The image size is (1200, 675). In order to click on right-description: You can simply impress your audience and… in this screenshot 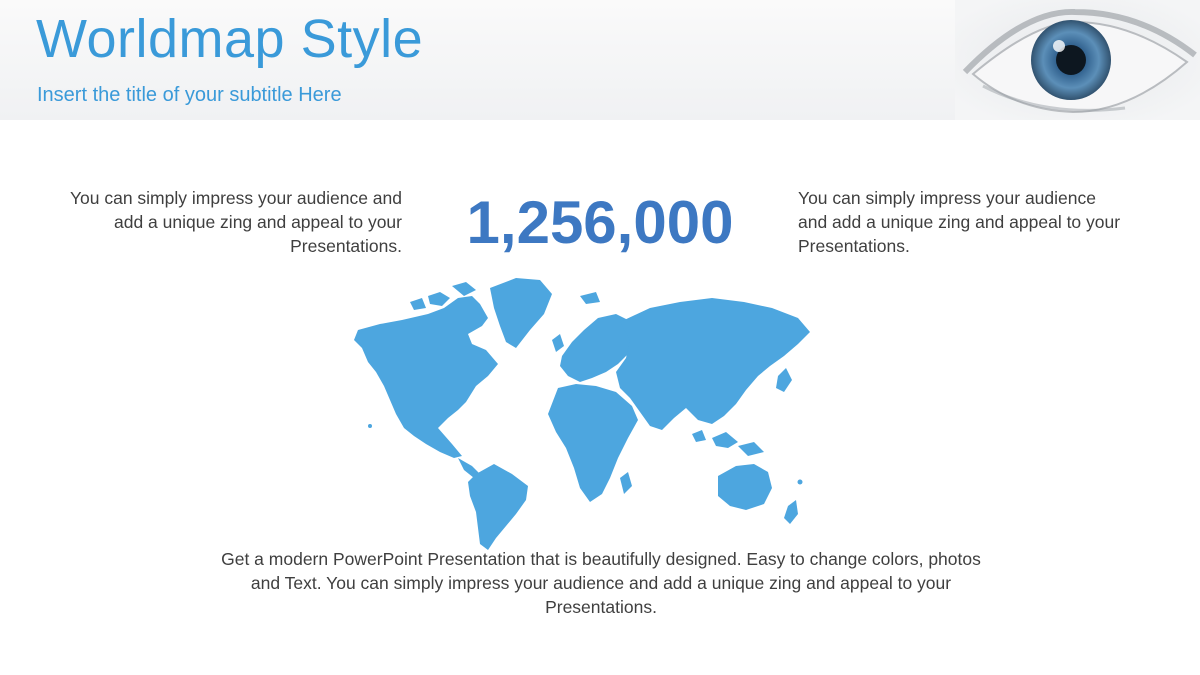, I will do `click(959, 222)`.